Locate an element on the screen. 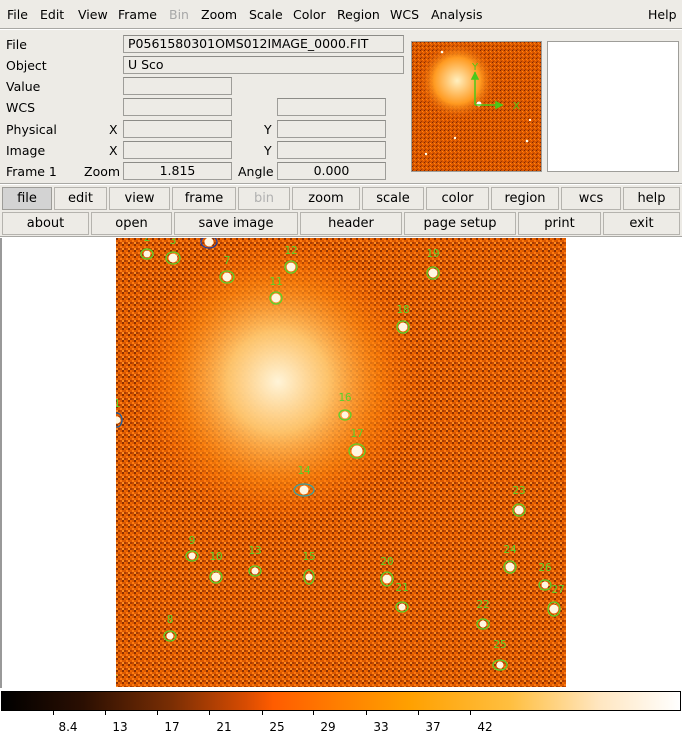 This screenshot has width=682, height=738. menu-color: Color is located at coordinates (309, 14).